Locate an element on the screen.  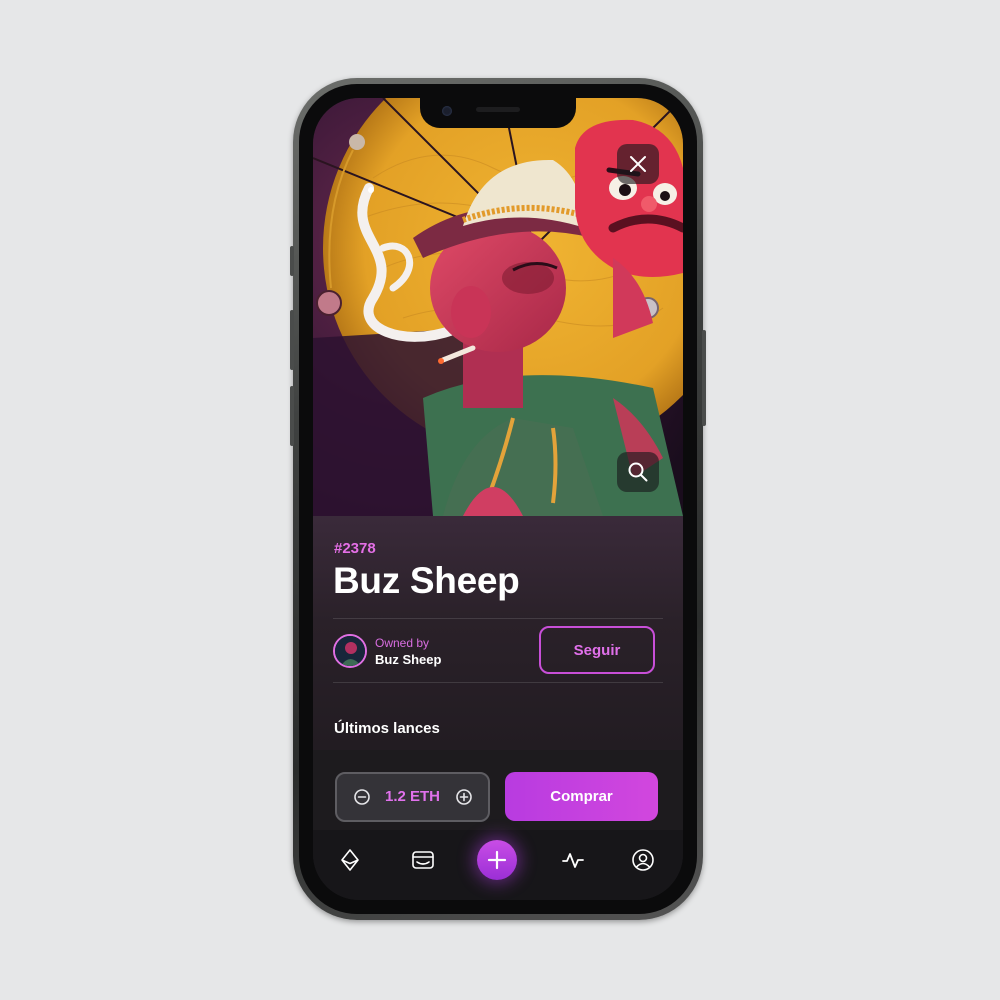
volume-up-button is located at coordinates (292, 340).